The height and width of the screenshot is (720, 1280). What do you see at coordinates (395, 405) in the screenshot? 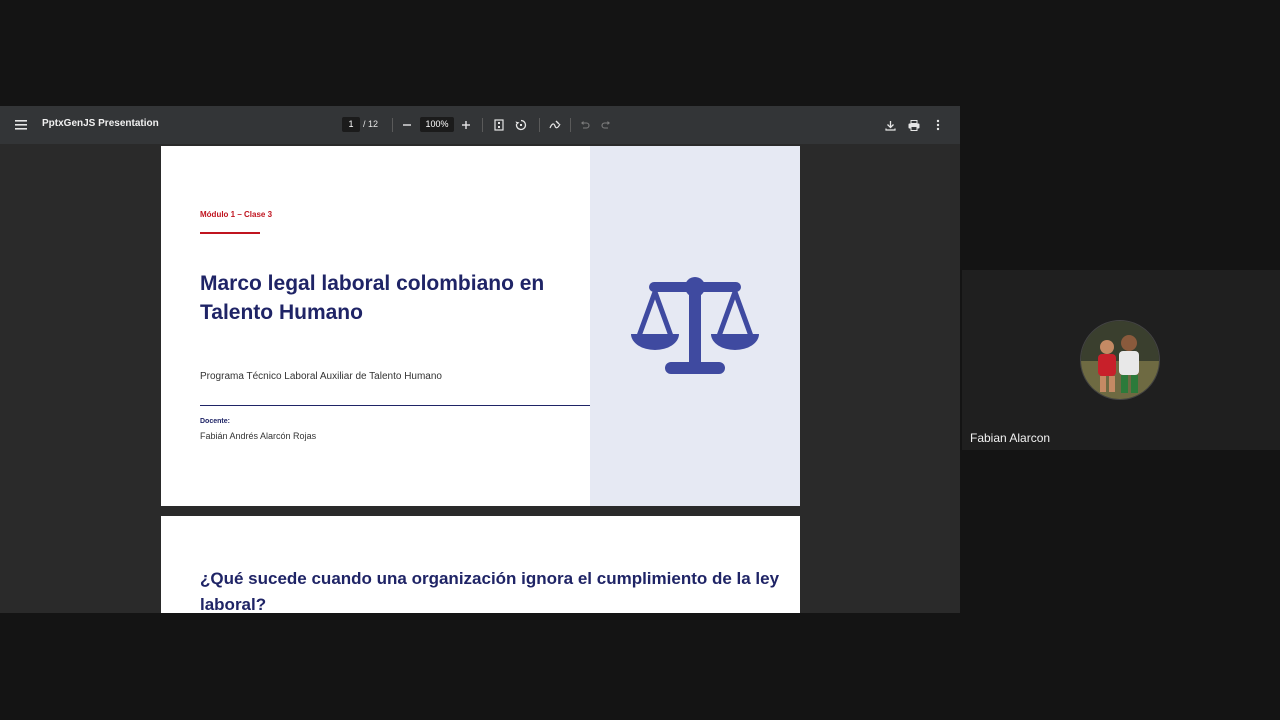
I see `divider-line` at bounding box center [395, 405].